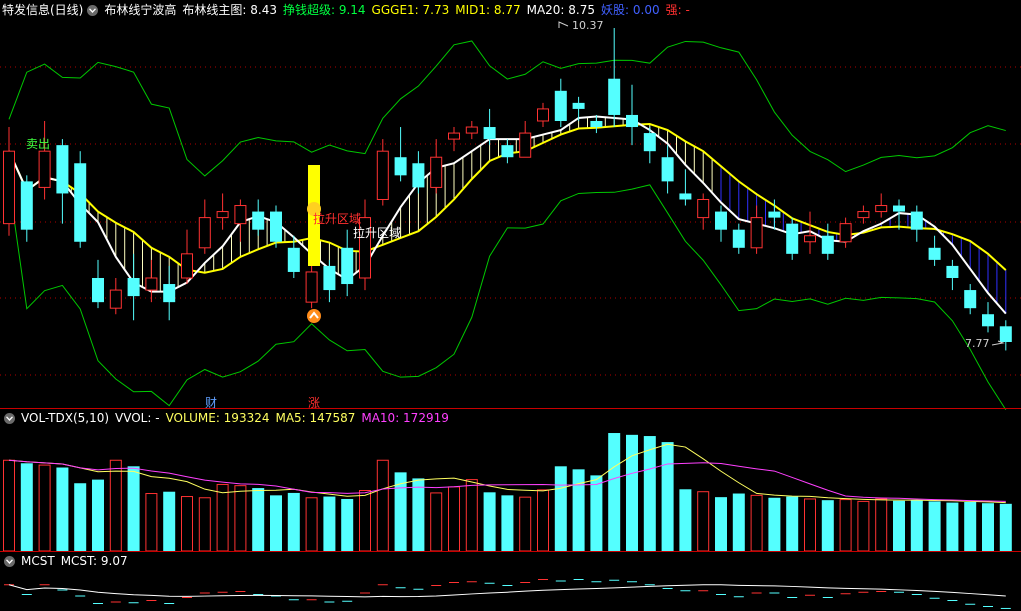  Describe the element at coordinates (588, 25) in the screenshot. I see `high-price-label: 10.37` at that location.